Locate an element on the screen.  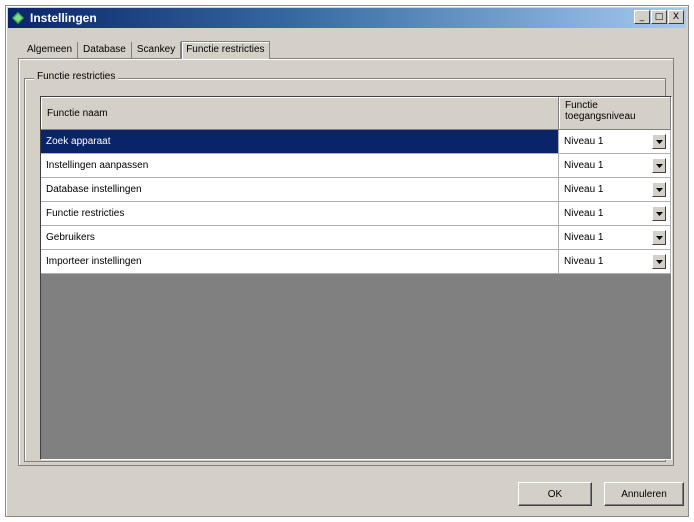
table-row: Functie restricties Niveau 1 is located at coordinates (356, 214).